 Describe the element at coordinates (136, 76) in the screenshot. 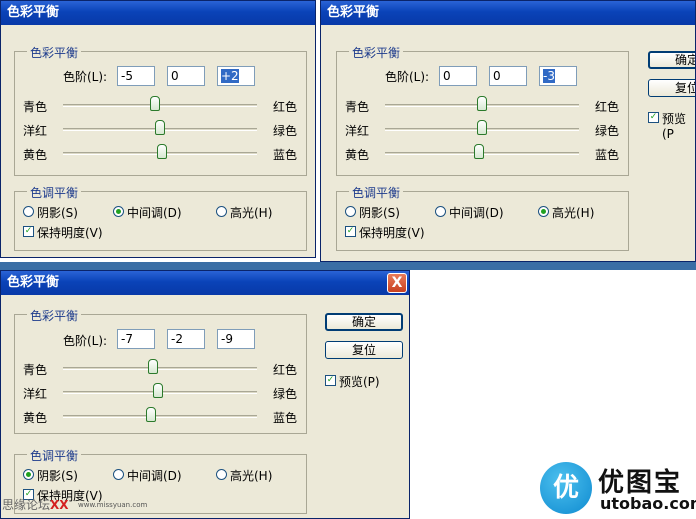

I see `level-input-cyan-red: -5` at that location.